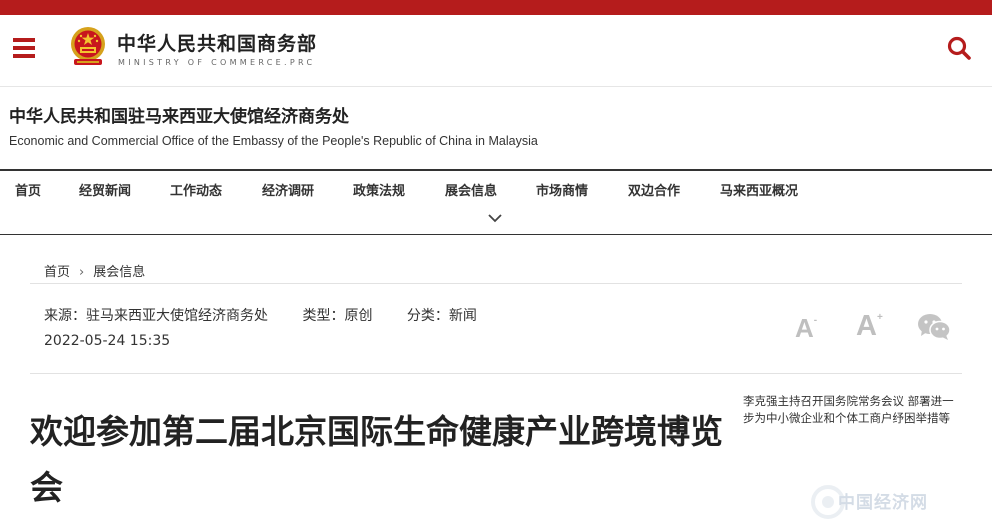 This screenshot has width=992, height=532. I want to click on search-icon, so click(959, 48).